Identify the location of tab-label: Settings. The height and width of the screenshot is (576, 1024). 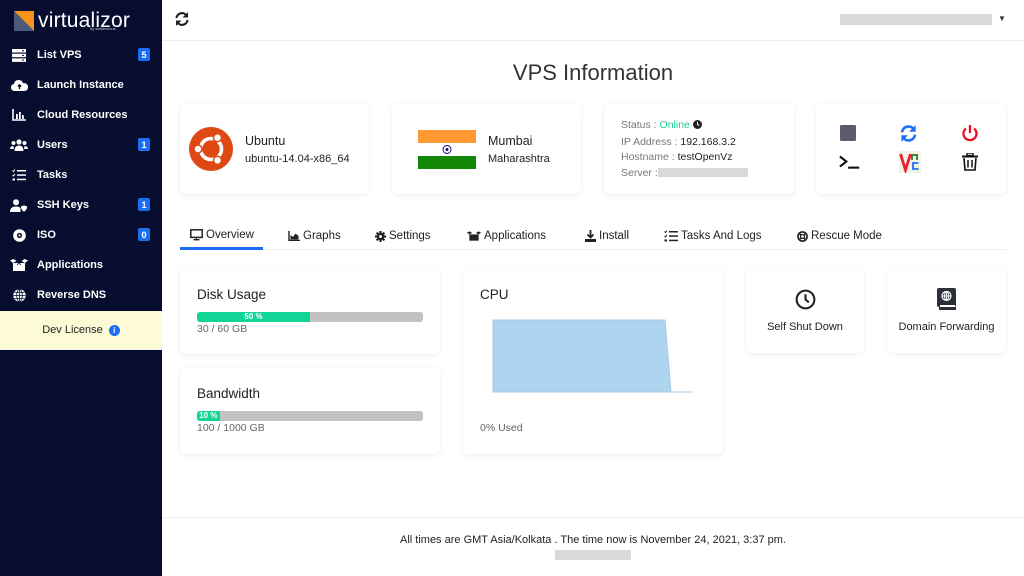
(410, 236).